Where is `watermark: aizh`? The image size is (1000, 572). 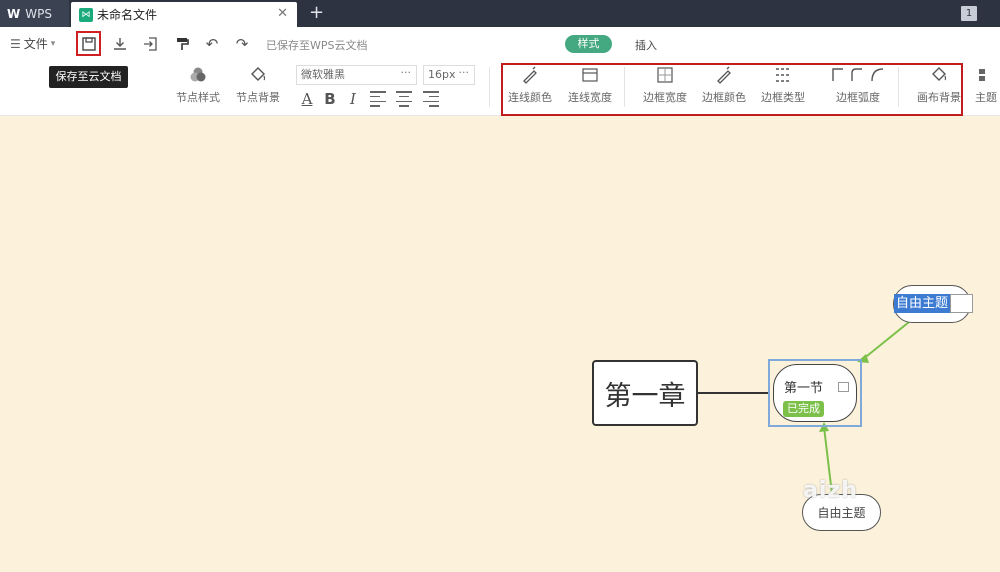 watermark: aizh is located at coordinates (830, 490).